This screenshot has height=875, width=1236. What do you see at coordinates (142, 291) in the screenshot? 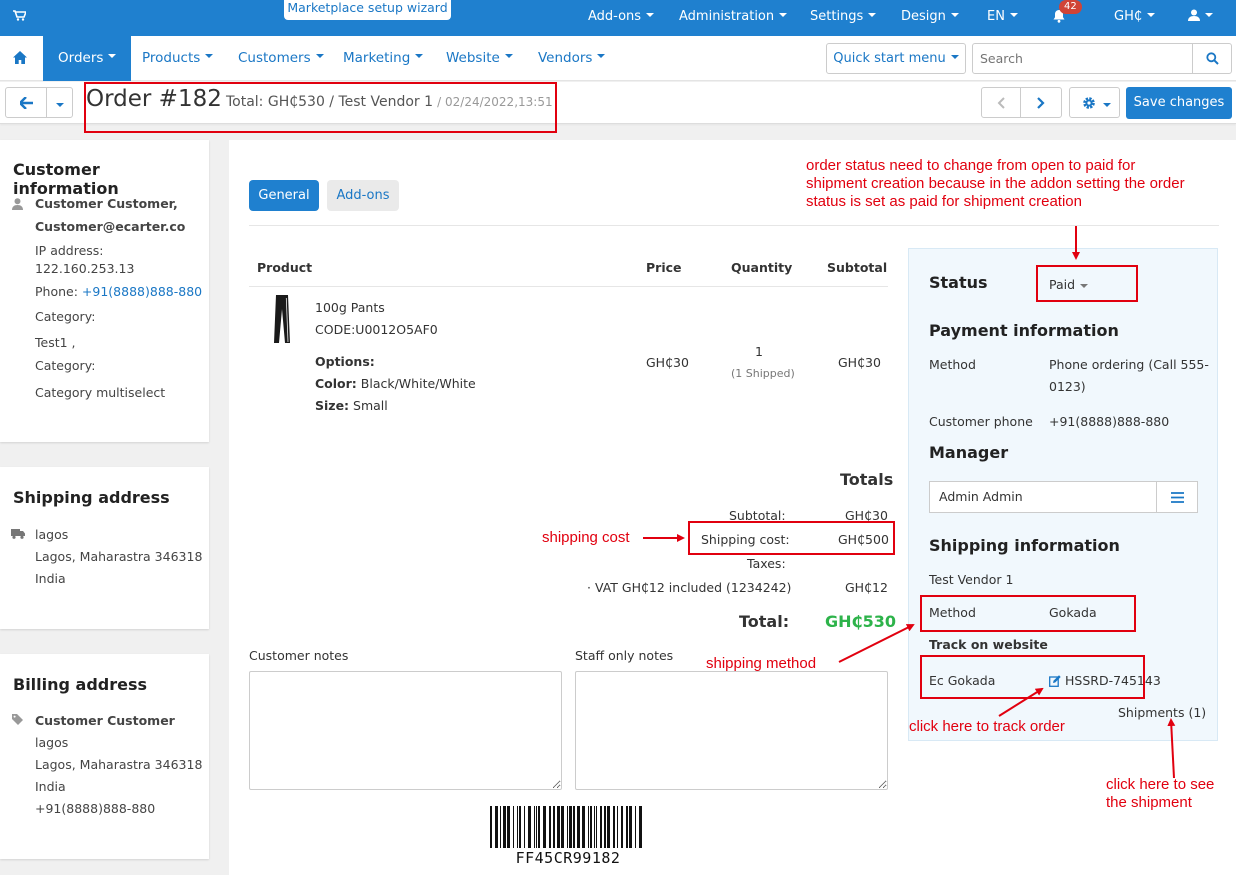
I see `customer-phone-link: +91(8888)888-880` at bounding box center [142, 291].